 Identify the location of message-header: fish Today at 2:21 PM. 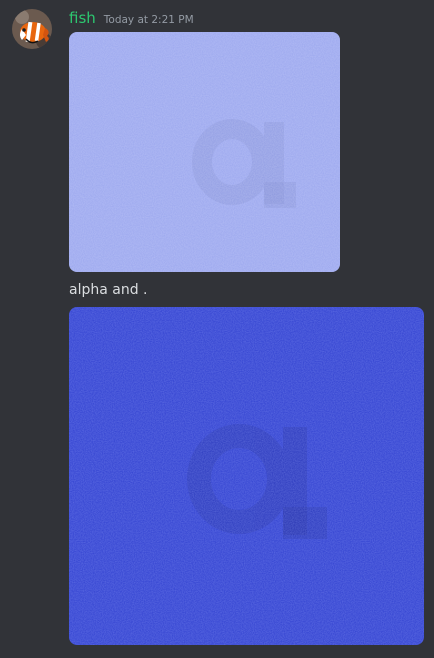
(131, 19).